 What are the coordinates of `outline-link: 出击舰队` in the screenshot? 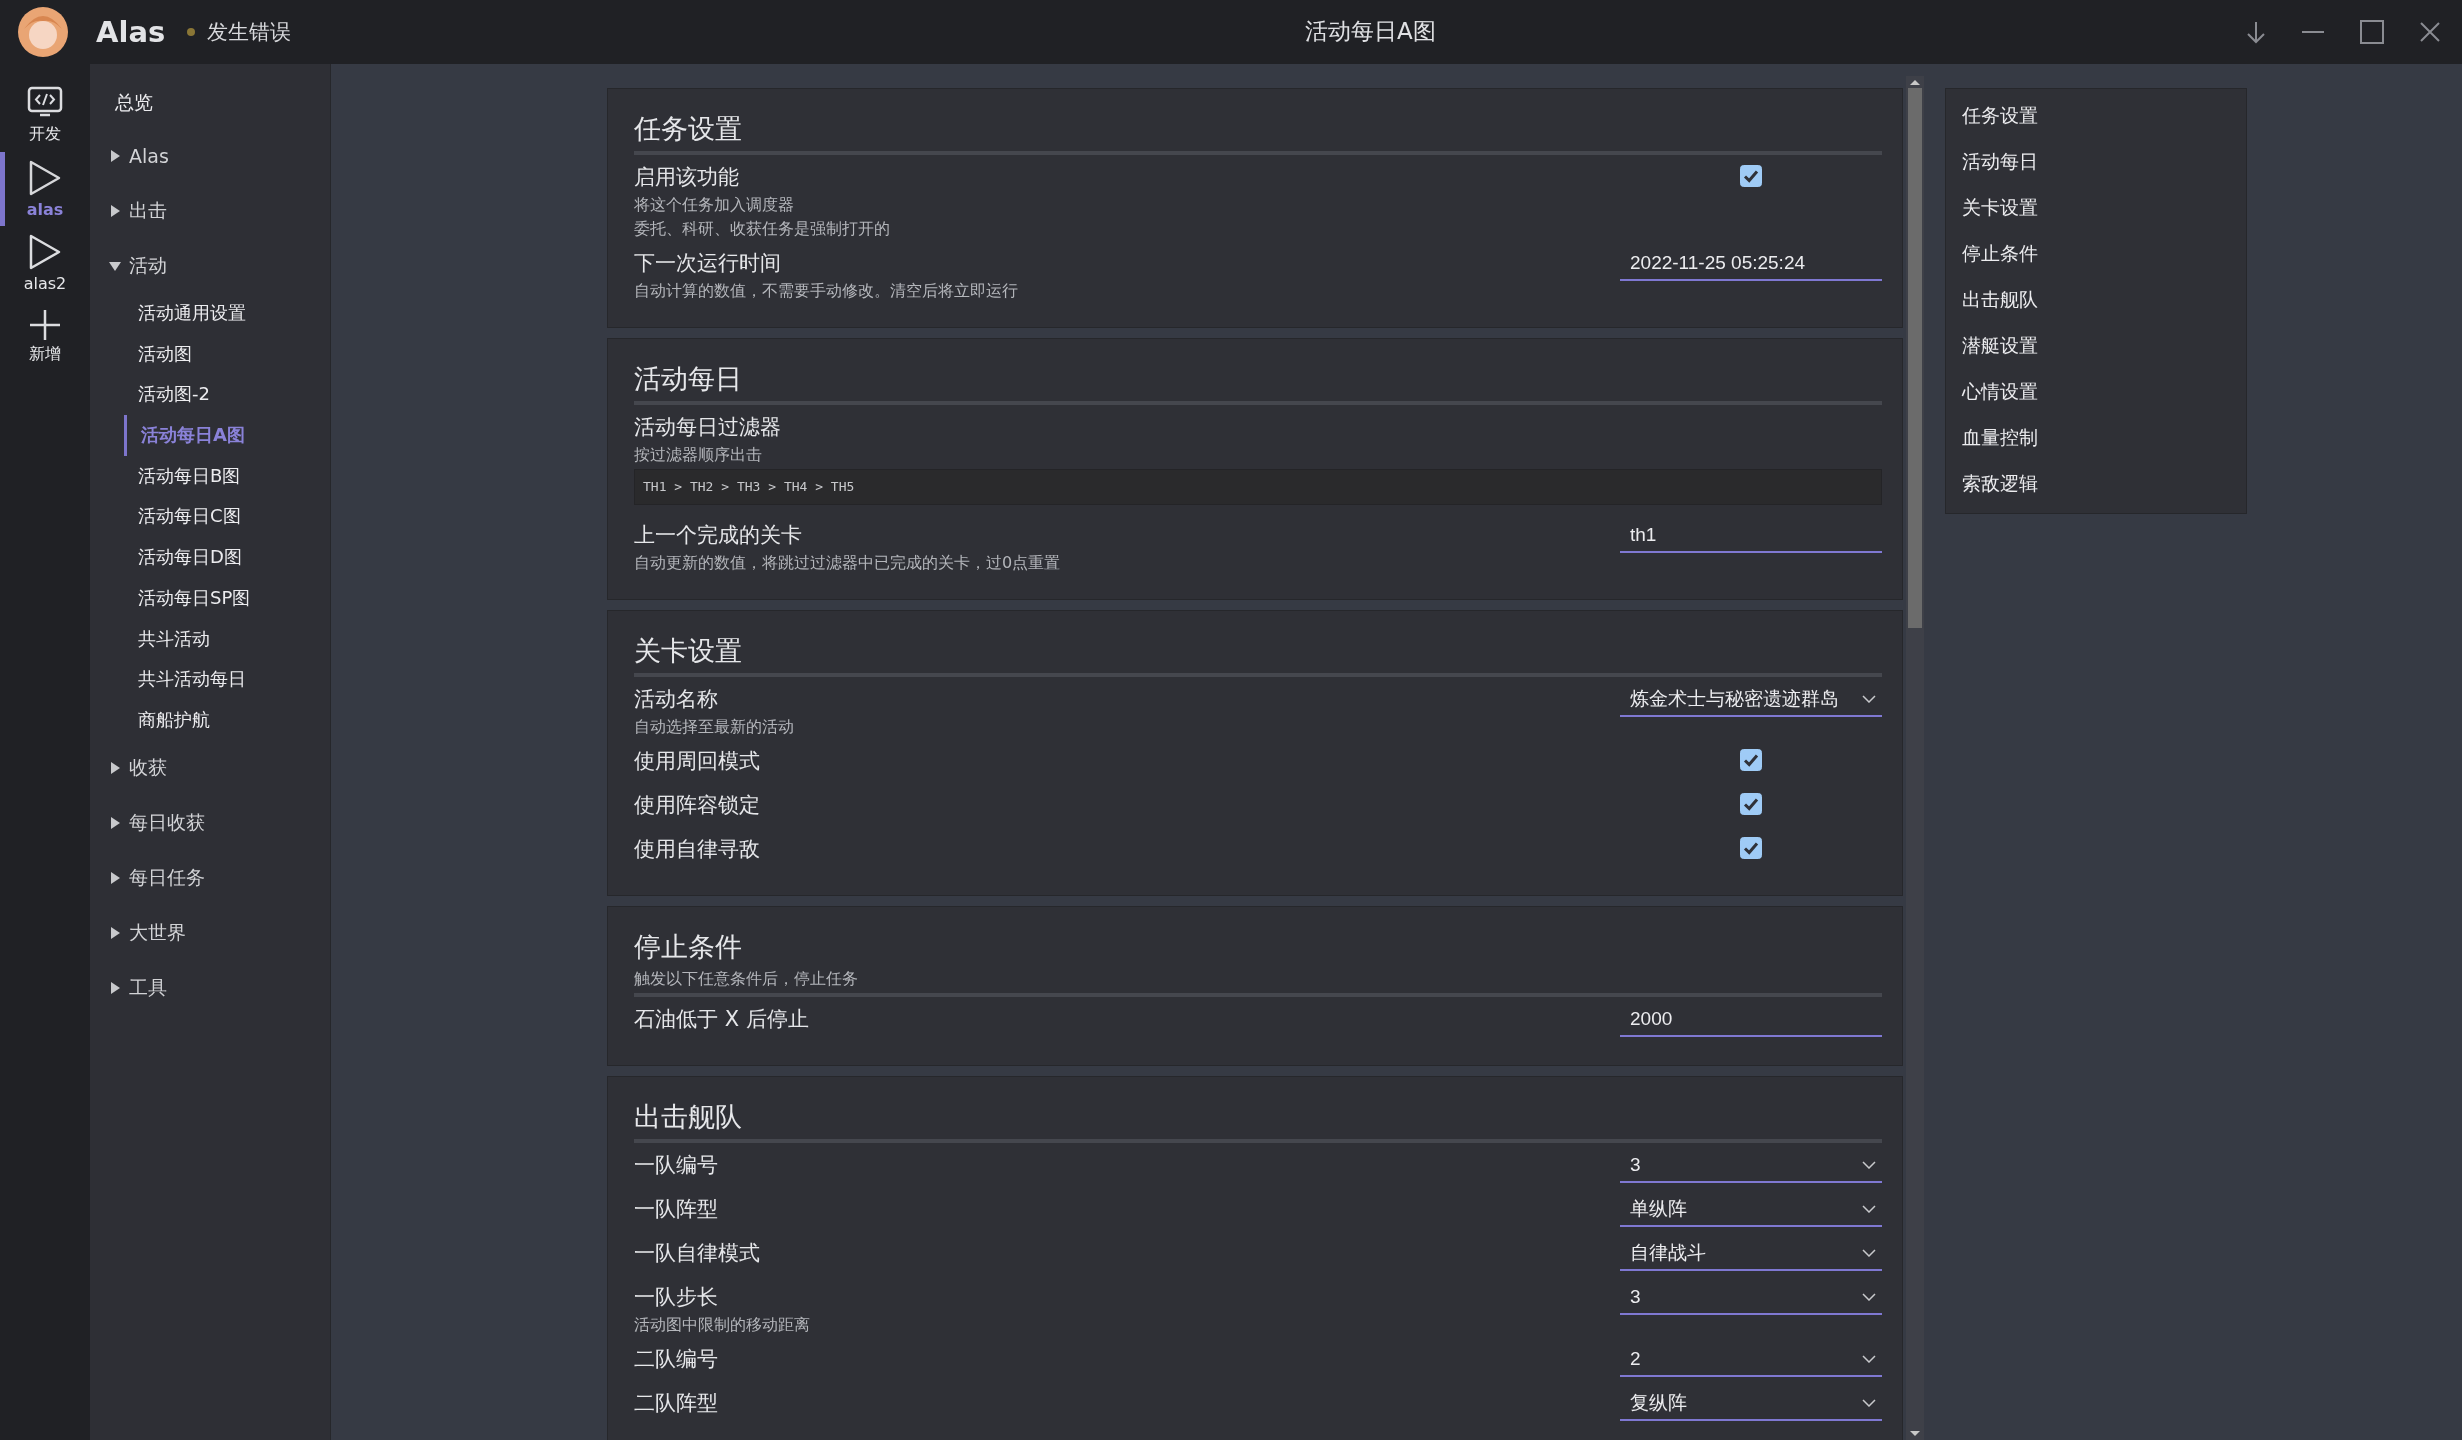 It's located at (2096, 302).